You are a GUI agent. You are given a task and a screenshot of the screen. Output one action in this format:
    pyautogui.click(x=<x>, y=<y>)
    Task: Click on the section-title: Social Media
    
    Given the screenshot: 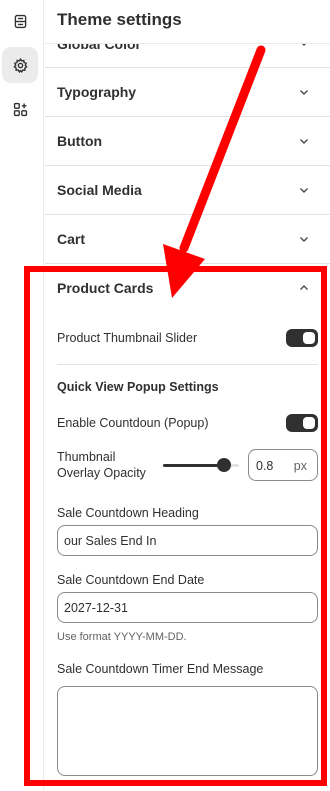 What is the action you would take?
    pyautogui.click(x=99, y=190)
    